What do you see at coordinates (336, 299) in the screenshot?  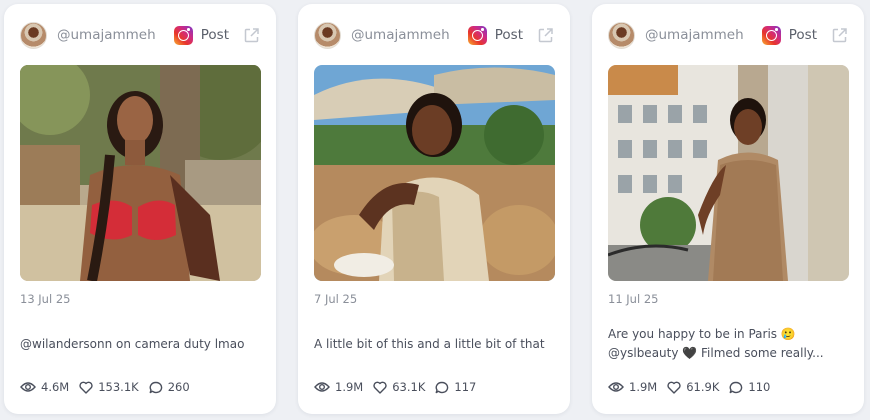 I see `post-date: 7 Jul 25` at bounding box center [336, 299].